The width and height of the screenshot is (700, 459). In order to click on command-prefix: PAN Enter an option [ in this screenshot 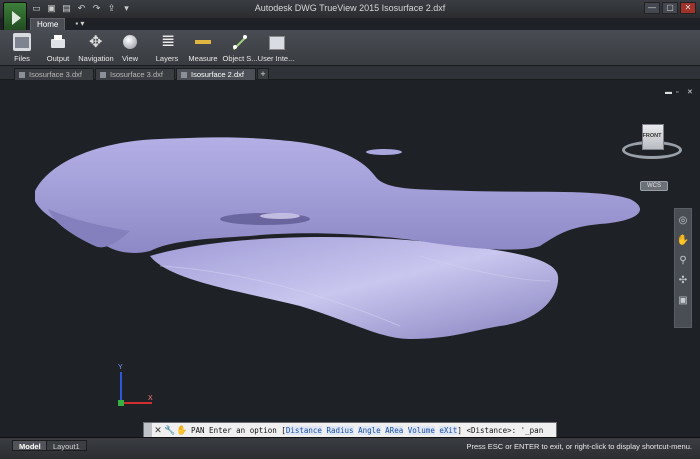, I will do `click(238, 430)`.